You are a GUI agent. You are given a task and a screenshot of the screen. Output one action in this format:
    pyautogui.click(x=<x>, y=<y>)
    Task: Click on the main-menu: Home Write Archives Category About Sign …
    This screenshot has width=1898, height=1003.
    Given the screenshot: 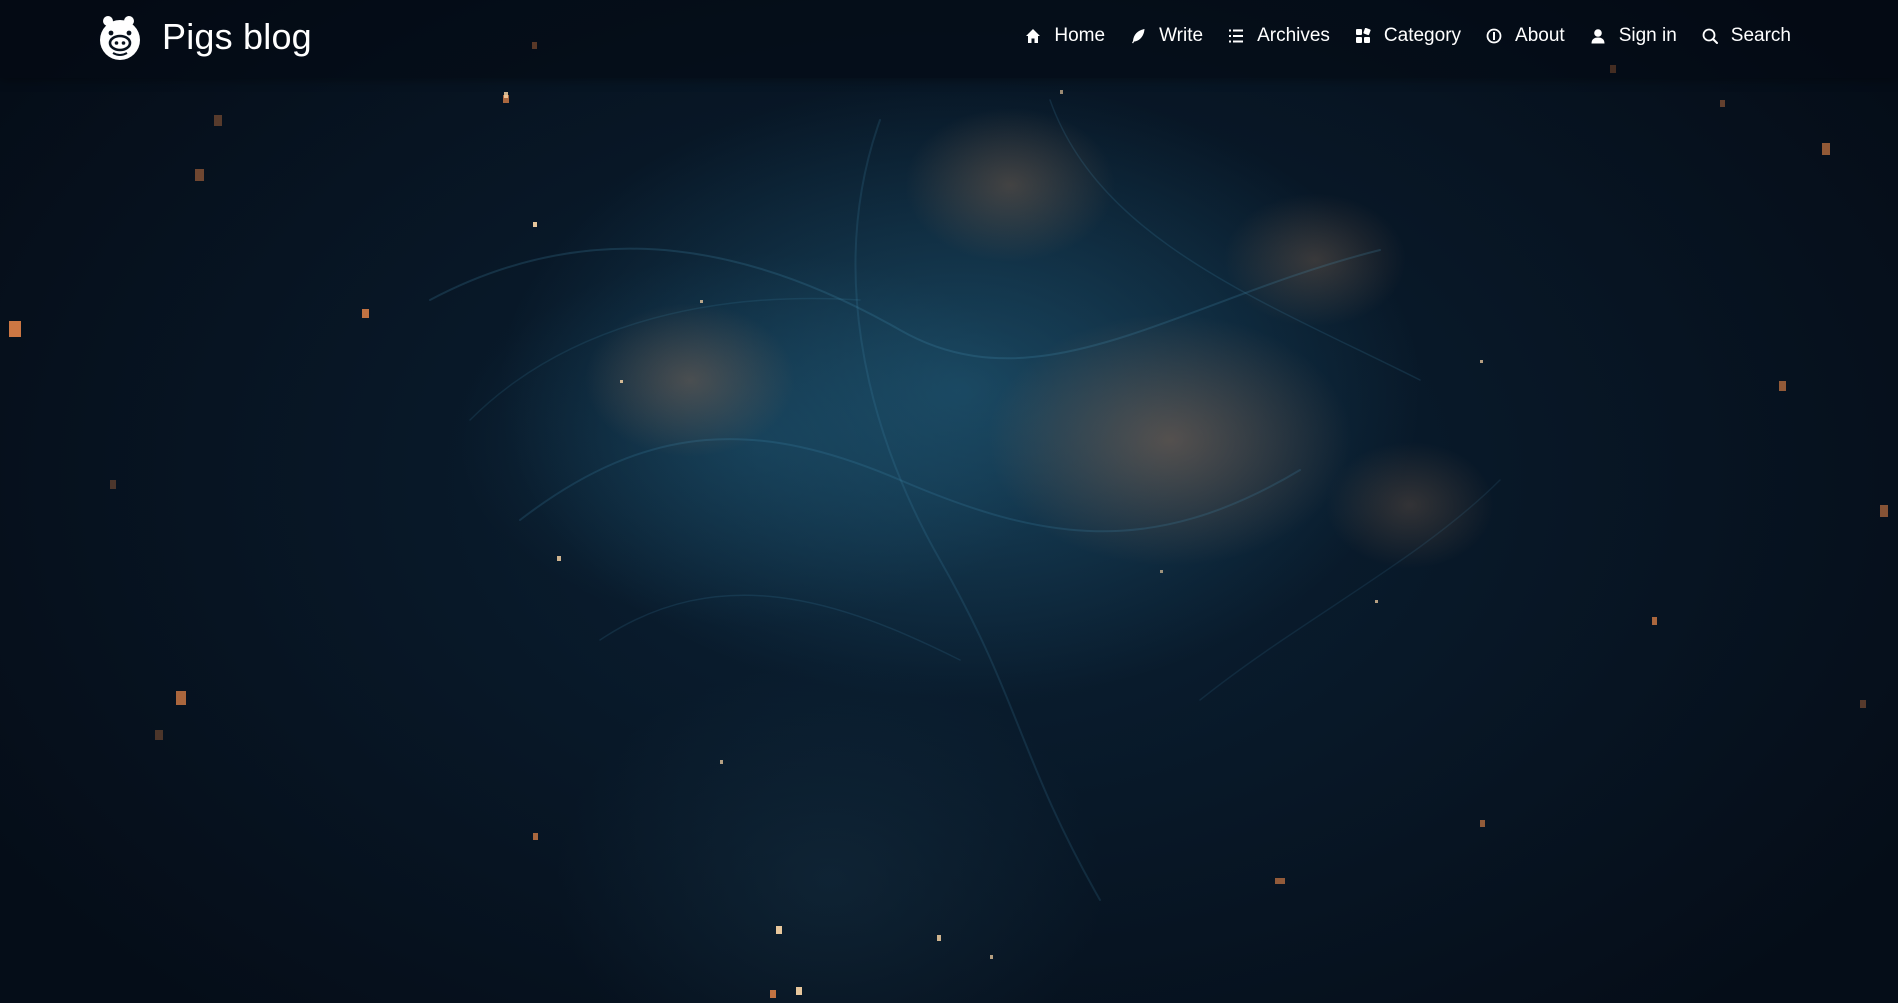 What is the action you would take?
    pyautogui.click(x=1407, y=36)
    